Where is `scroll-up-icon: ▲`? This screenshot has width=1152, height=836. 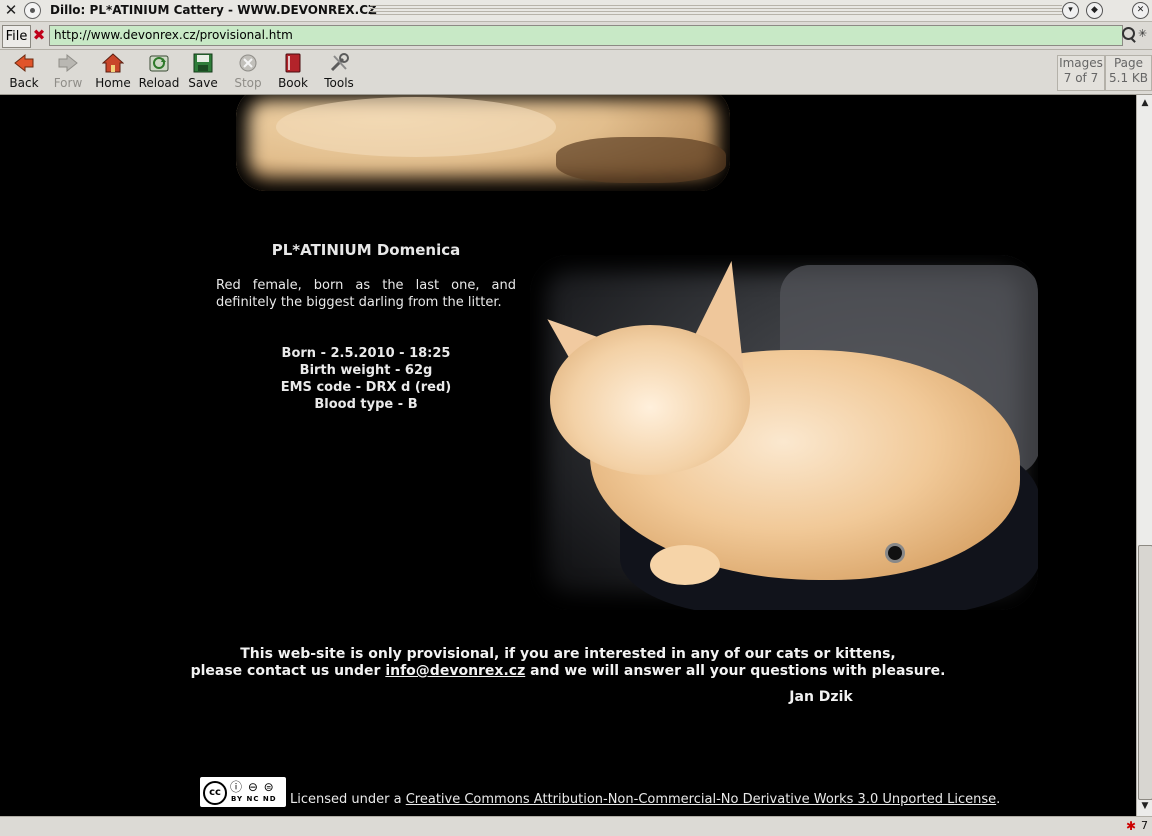 scroll-up-icon: ▲ is located at coordinates (1145, 103).